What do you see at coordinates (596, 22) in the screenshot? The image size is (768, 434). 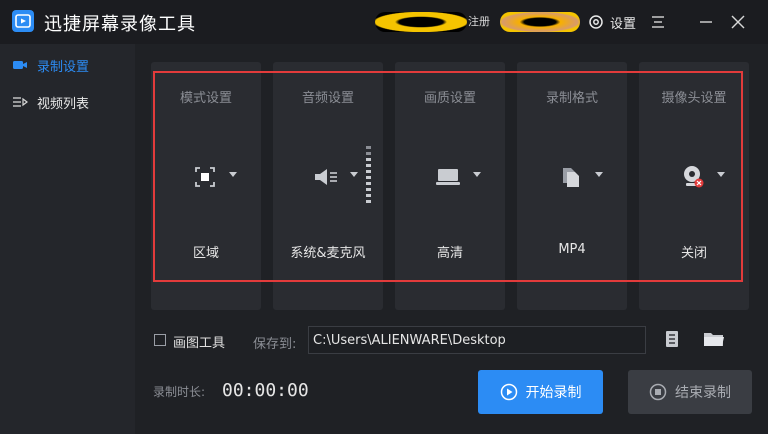 I see `gear-icon` at bounding box center [596, 22].